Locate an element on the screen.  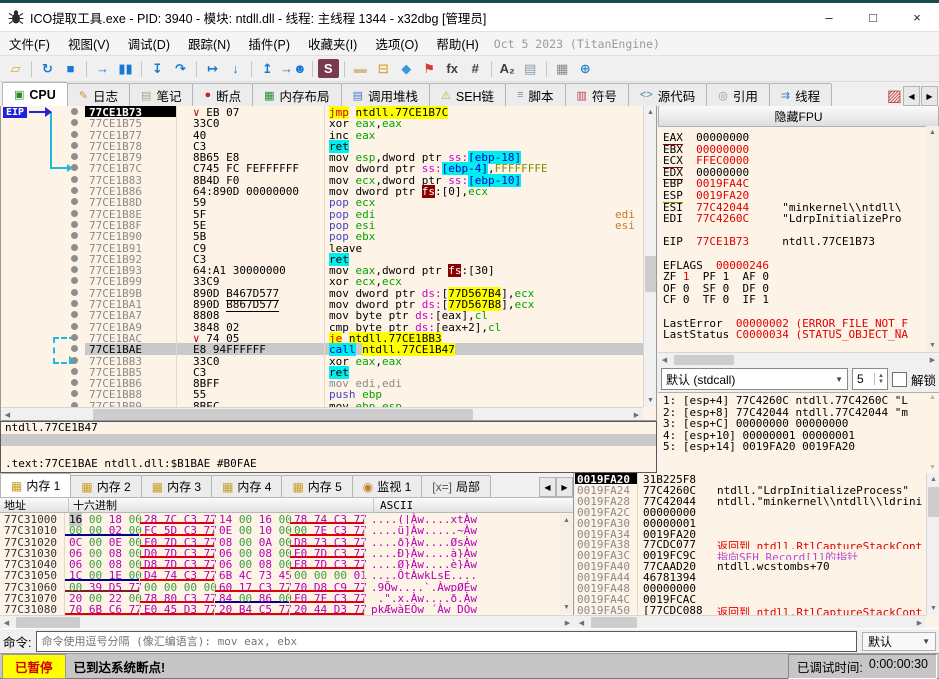
dump-tab-memory-2: ▦ 内存 2 is located at coordinates (106, 486).